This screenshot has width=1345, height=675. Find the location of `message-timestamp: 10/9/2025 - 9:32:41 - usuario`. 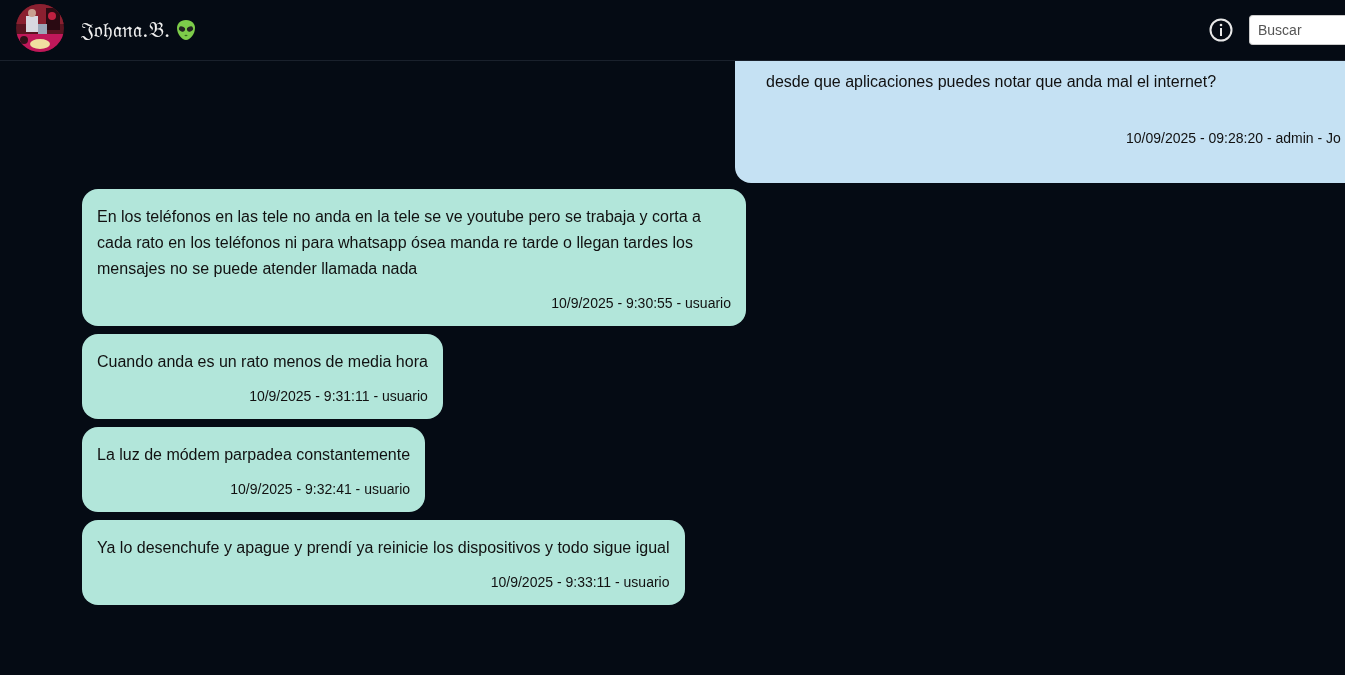

message-timestamp: 10/9/2025 - 9:32:41 - usuario is located at coordinates (320, 489).